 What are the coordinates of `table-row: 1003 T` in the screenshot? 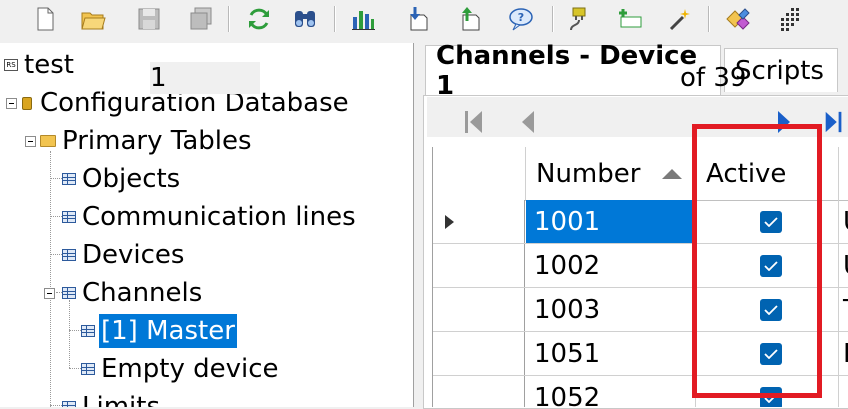 It's located at (640, 310).